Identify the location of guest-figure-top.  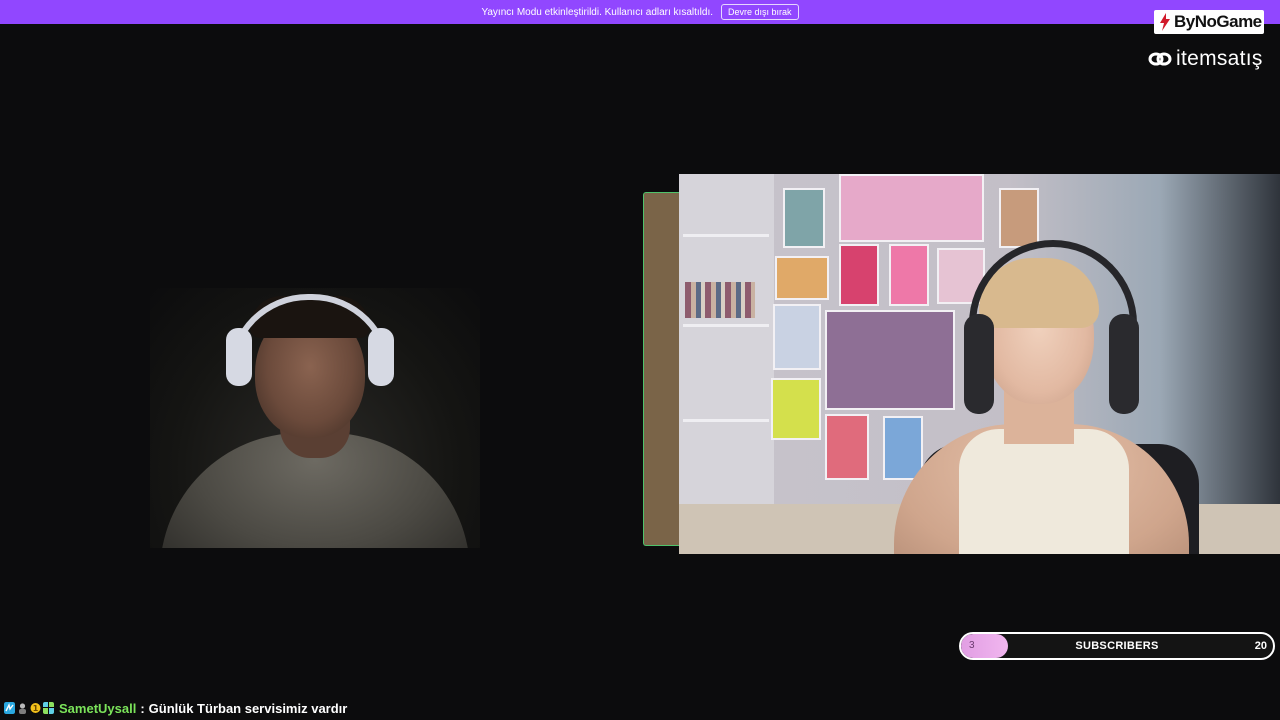
(1044, 491).